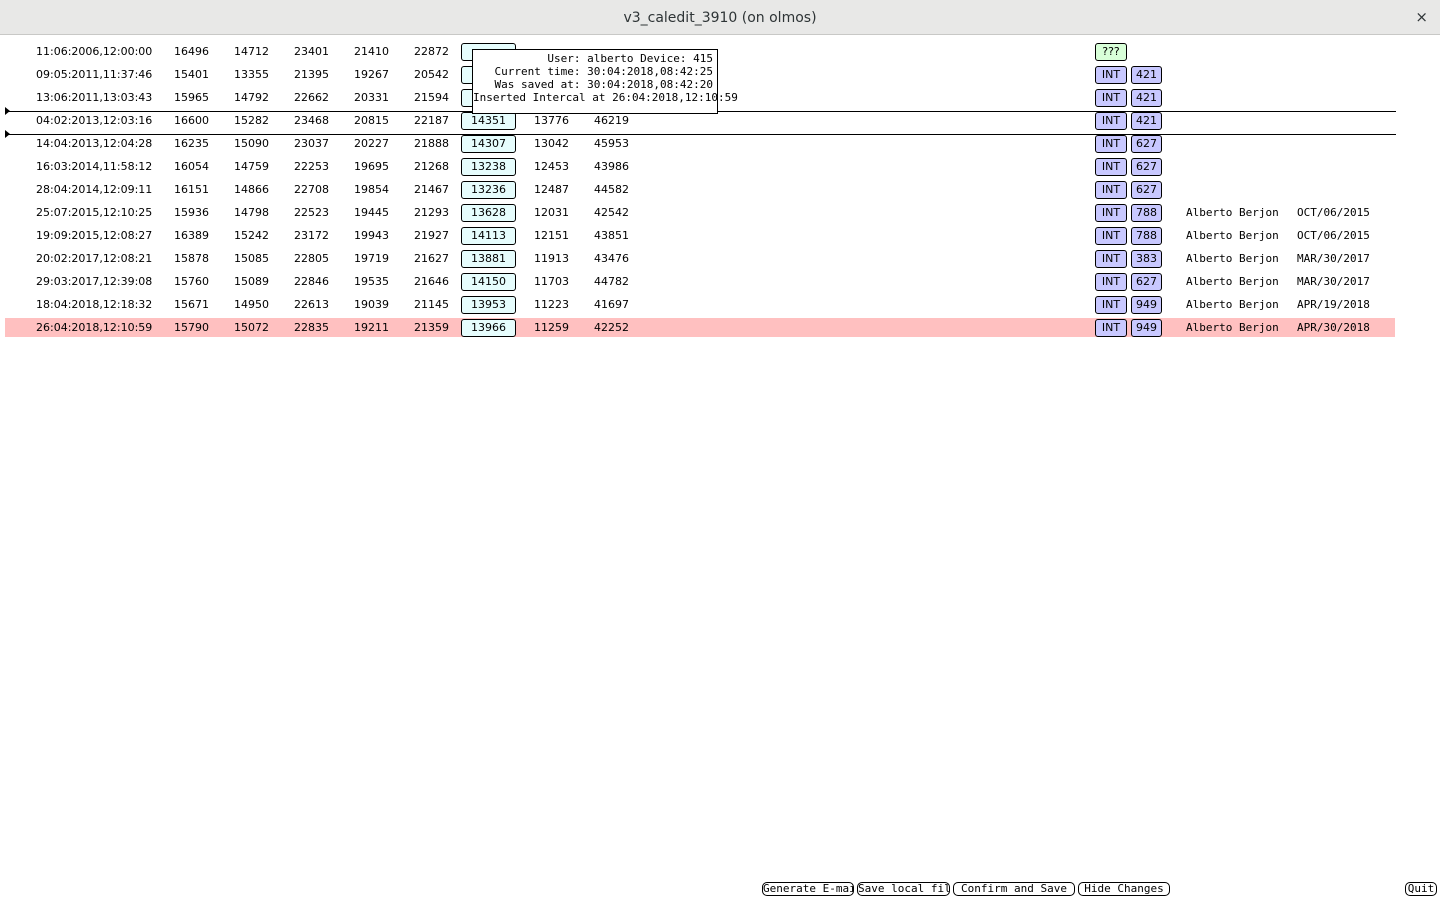 This screenshot has width=1440, height=900. I want to click on row-edit-value-box: 13238, so click(488, 167).